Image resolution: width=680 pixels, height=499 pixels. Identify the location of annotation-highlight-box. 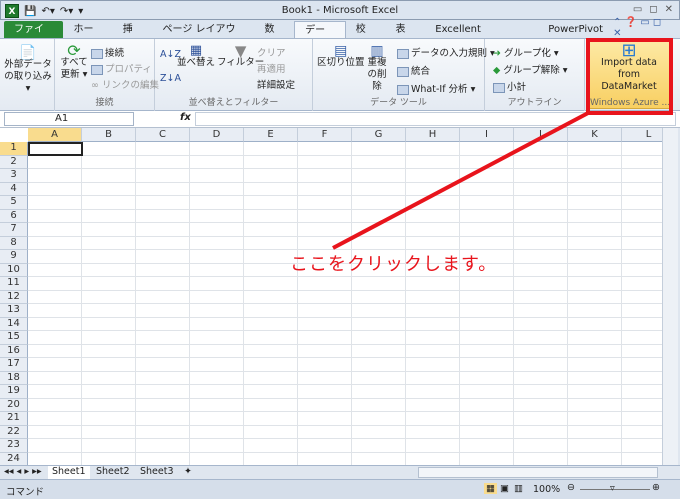
(629, 76).